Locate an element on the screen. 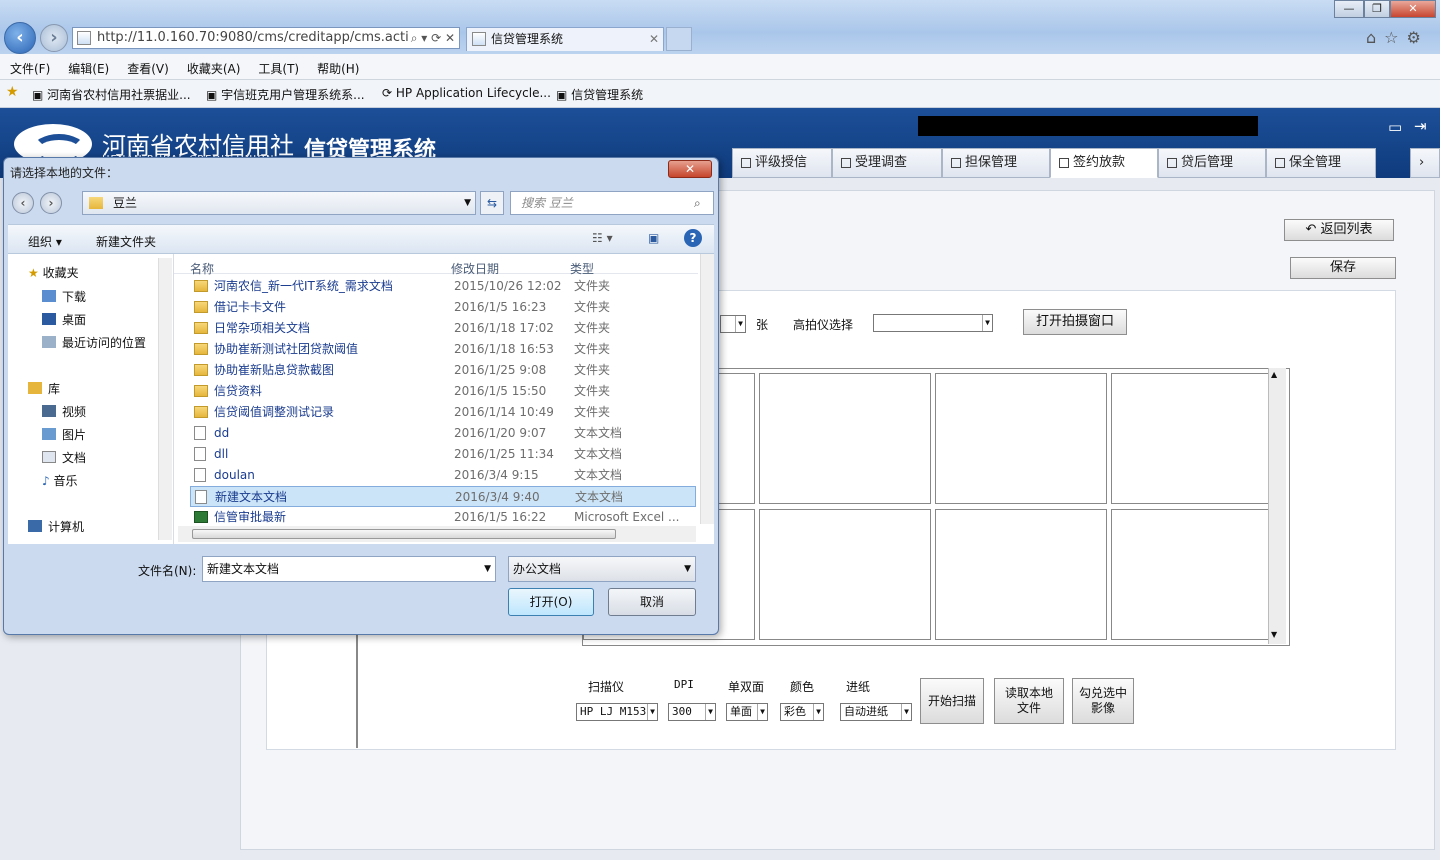 This screenshot has height=860, width=1440. back-to-list-button: ↶ 返回列表 is located at coordinates (1339, 230).